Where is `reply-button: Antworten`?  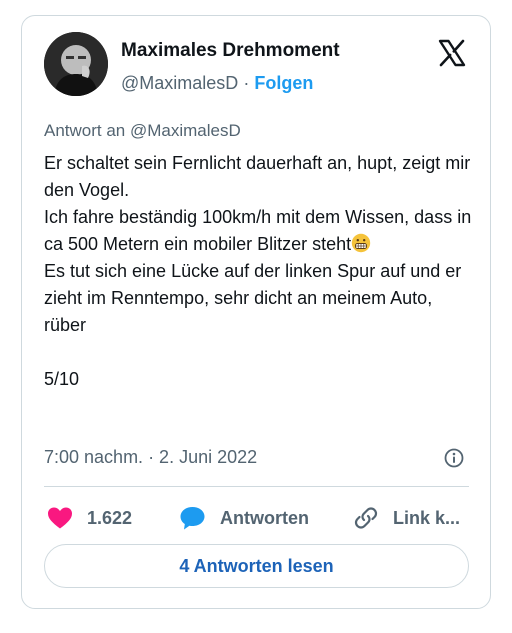 reply-button: Antworten is located at coordinates (244, 518).